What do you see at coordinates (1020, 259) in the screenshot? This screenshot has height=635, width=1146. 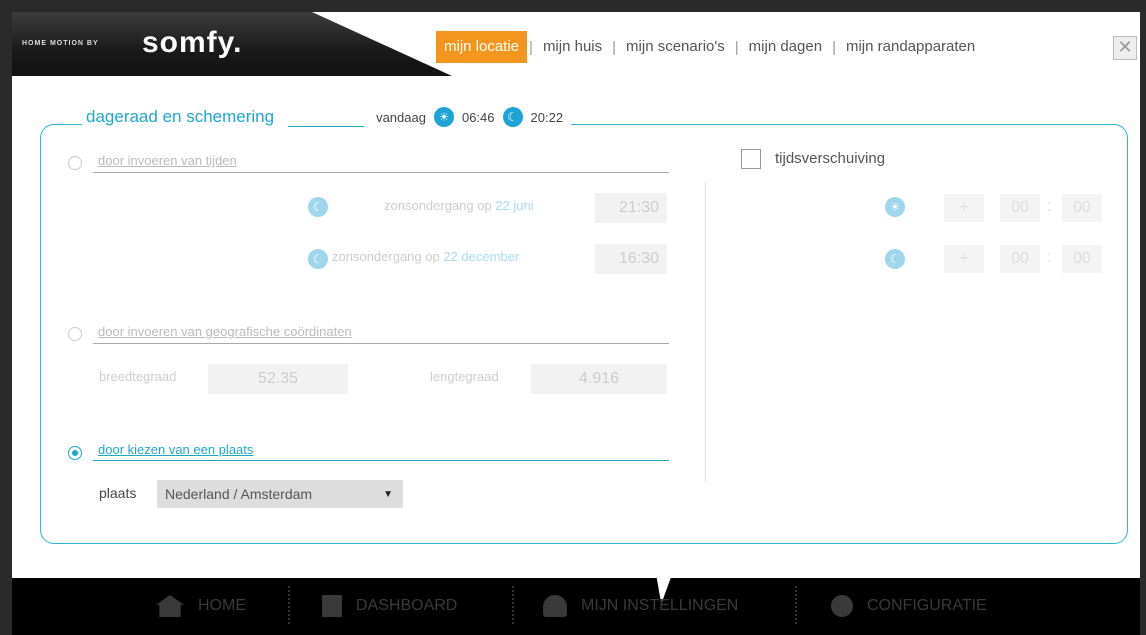 I see `shift-sunset-hours: 00` at bounding box center [1020, 259].